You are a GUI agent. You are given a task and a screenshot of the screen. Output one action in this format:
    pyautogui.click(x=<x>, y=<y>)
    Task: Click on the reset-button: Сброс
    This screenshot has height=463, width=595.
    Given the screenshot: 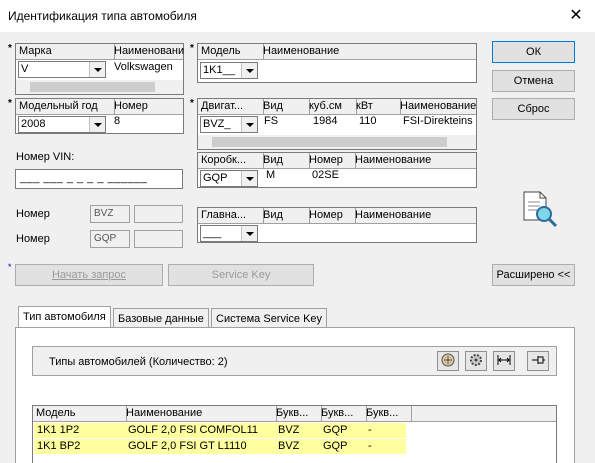 What is the action you would take?
    pyautogui.click(x=533, y=109)
    